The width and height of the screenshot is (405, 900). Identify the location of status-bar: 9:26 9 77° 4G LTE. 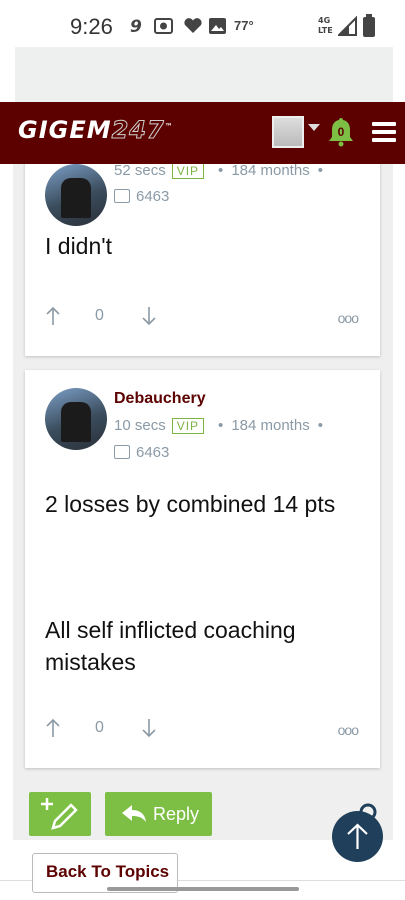
(202, 25).